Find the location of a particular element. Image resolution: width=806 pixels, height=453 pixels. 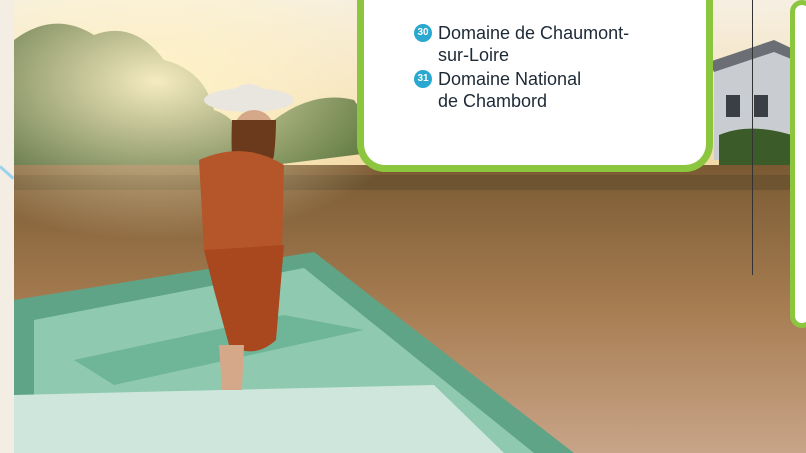

location-name-line1: Domaine de Chaumont- is located at coordinates (534, 33).